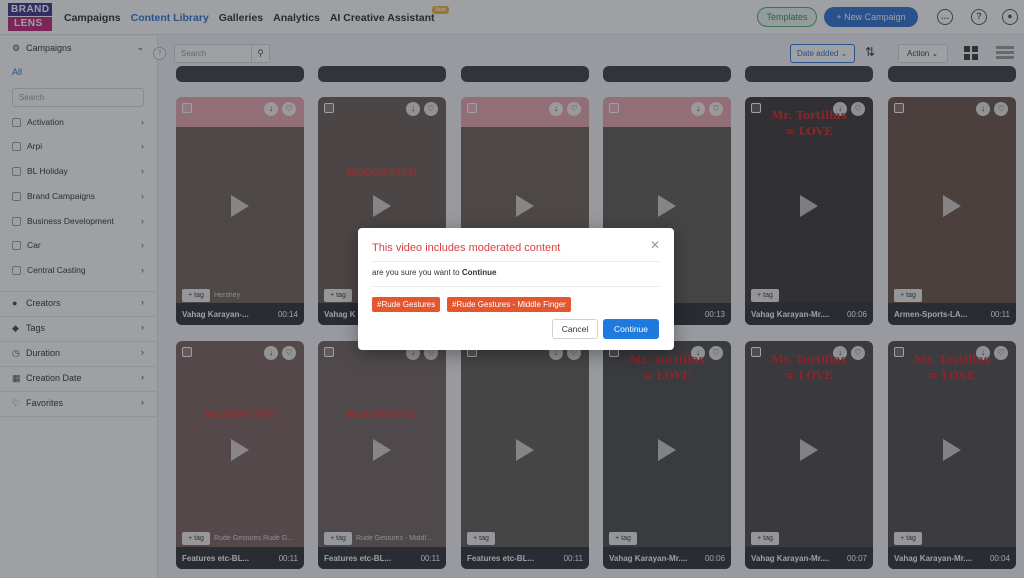 The width and height of the screenshot is (1024, 578). What do you see at coordinates (509, 304) in the screenshot?
I see `moderation-tag-chip: #Rude Gestures - Middle Finger` at bounding box center [509, 304].